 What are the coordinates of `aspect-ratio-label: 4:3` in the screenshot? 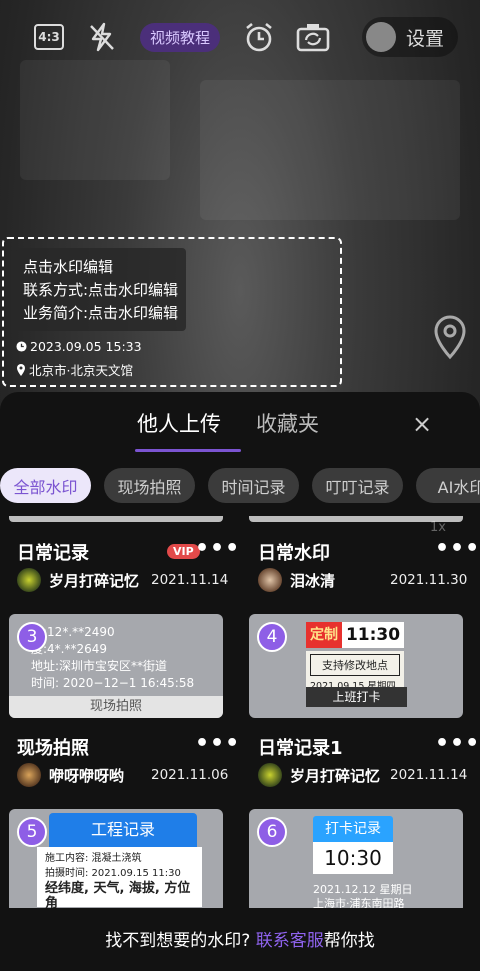 It's located at (49, 37).